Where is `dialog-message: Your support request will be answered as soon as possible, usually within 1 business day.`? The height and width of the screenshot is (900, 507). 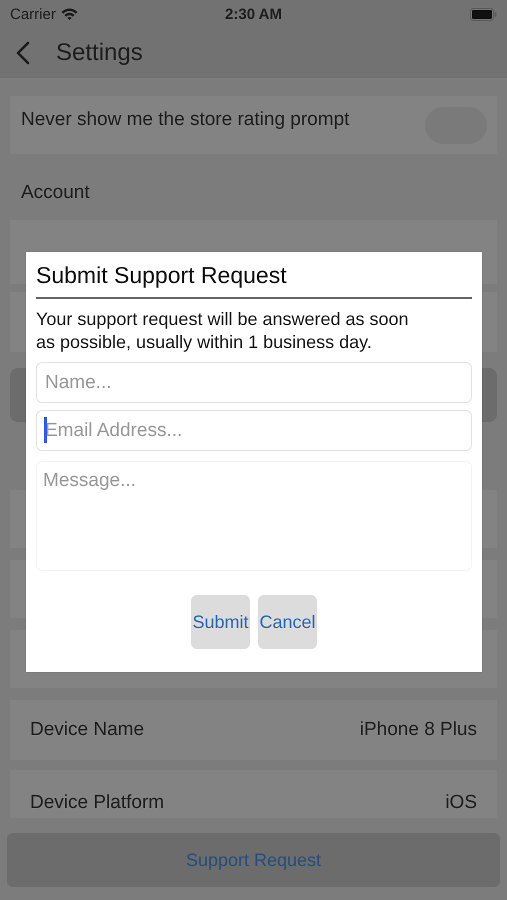
dialog-message: Your support request will be answered as soon as possible, usually within 1 business day. is located at coordinates (223, 331).